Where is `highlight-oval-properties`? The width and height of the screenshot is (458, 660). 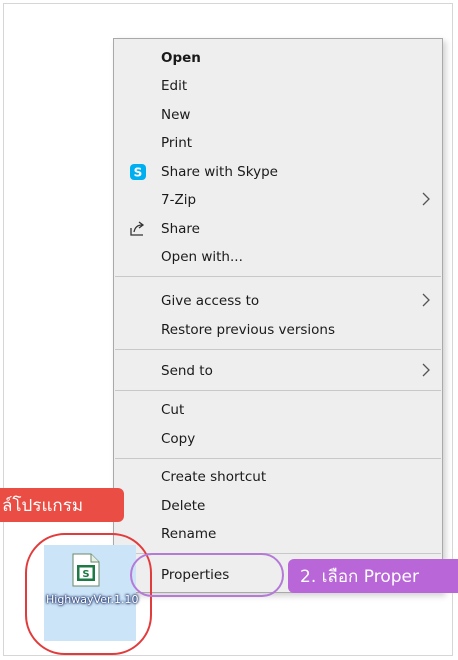
highlight-oval-properties is located at coordinates (207, 575).